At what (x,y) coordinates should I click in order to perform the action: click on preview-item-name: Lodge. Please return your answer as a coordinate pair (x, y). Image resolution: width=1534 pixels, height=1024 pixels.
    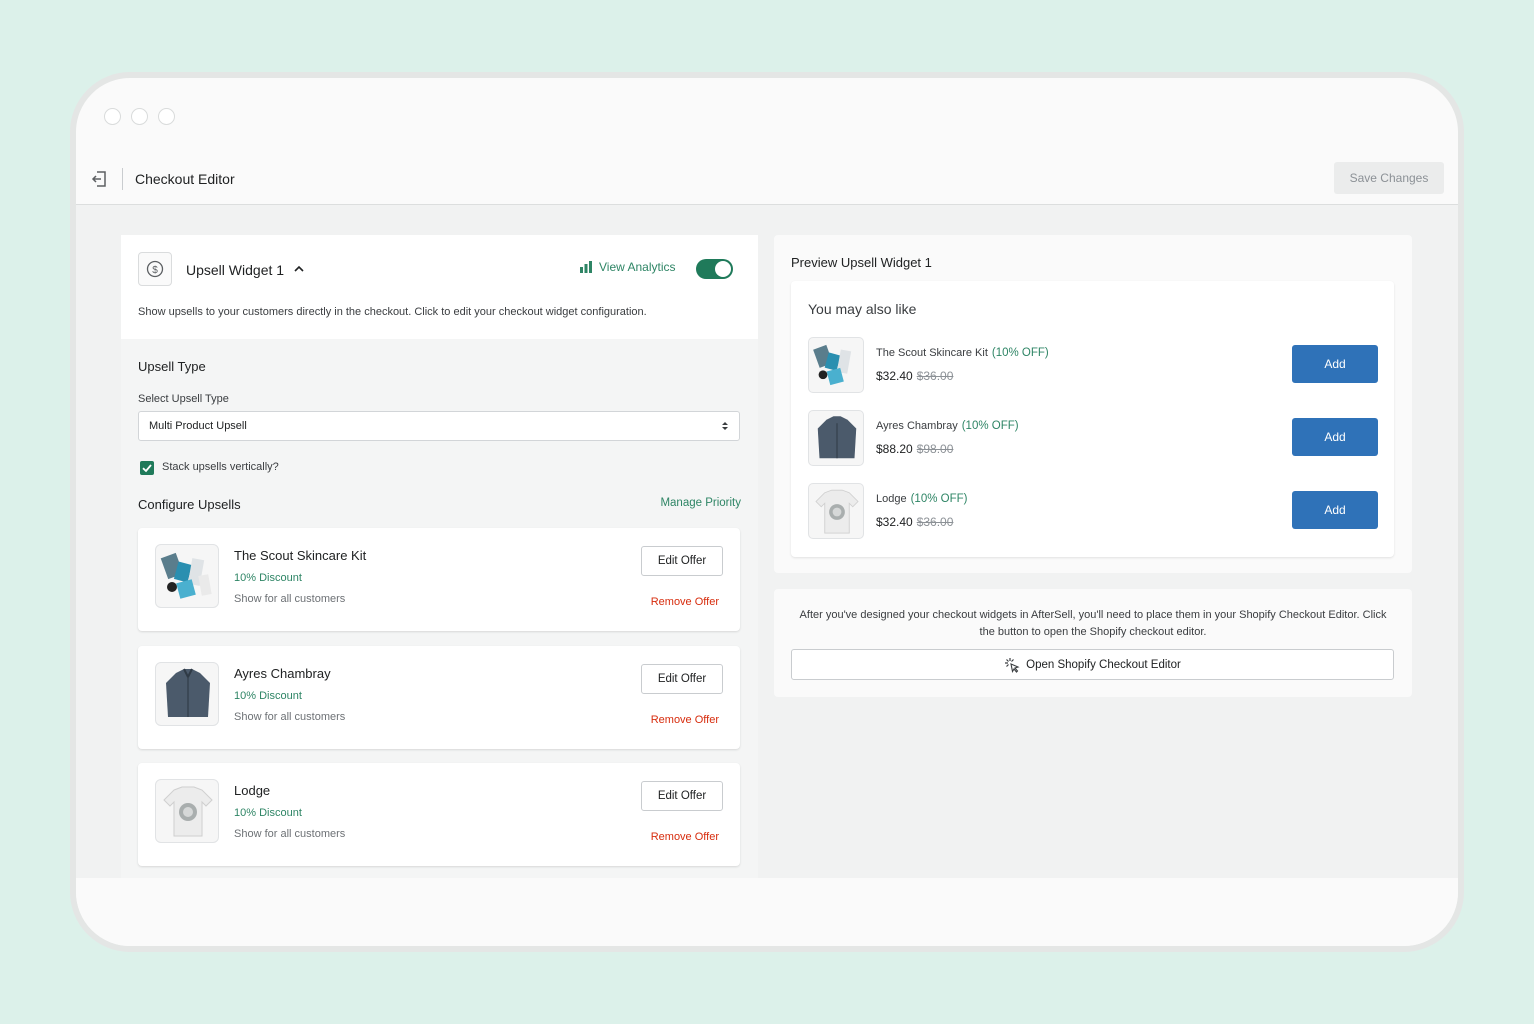
    Looking at the image, I should click on (891, 499).